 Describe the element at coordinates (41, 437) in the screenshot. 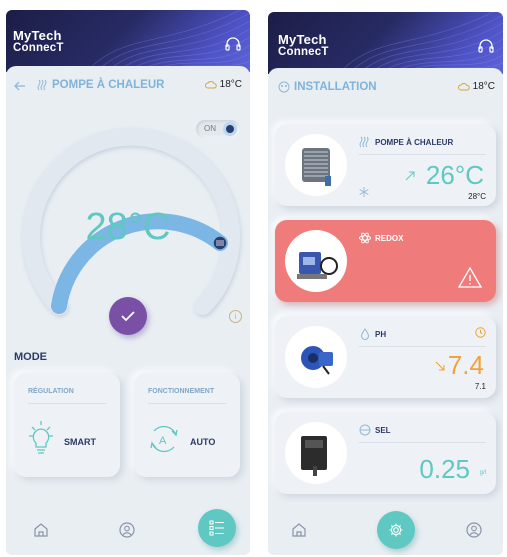

I see `lightbulb-icon` at that location.